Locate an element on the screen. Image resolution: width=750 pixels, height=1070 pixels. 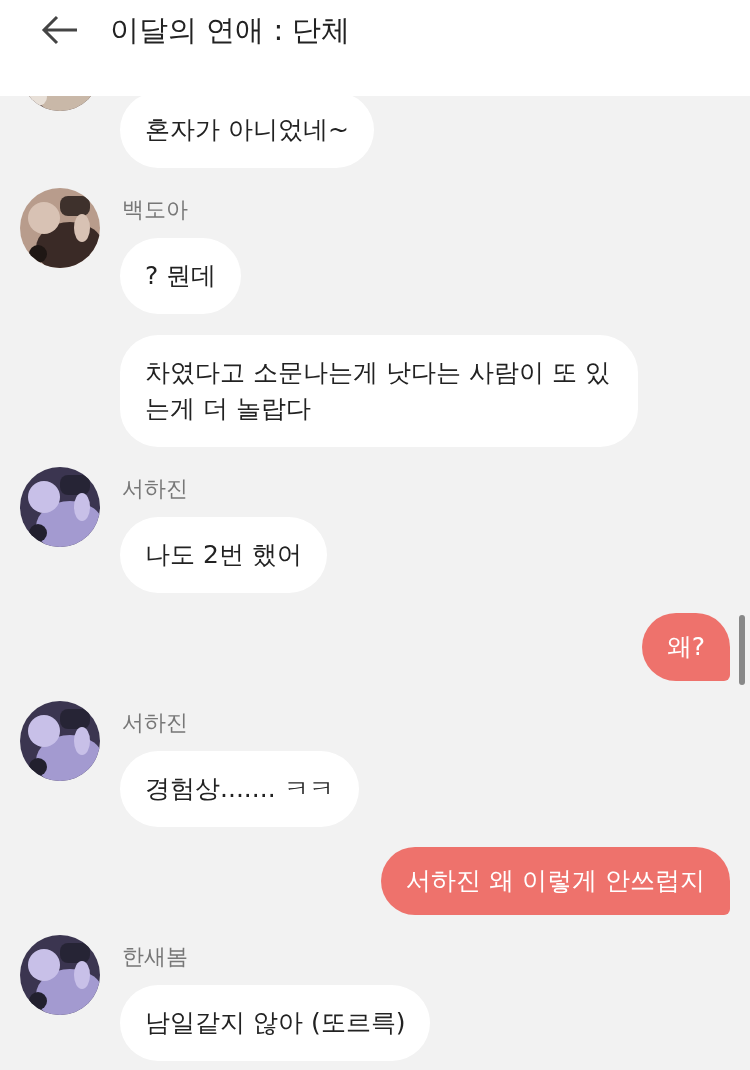
message-bubble: 차였다고 소문나는게 낫다는 사람이 또 있는게 더 놀랍다 is located at coordinates (379, 391).